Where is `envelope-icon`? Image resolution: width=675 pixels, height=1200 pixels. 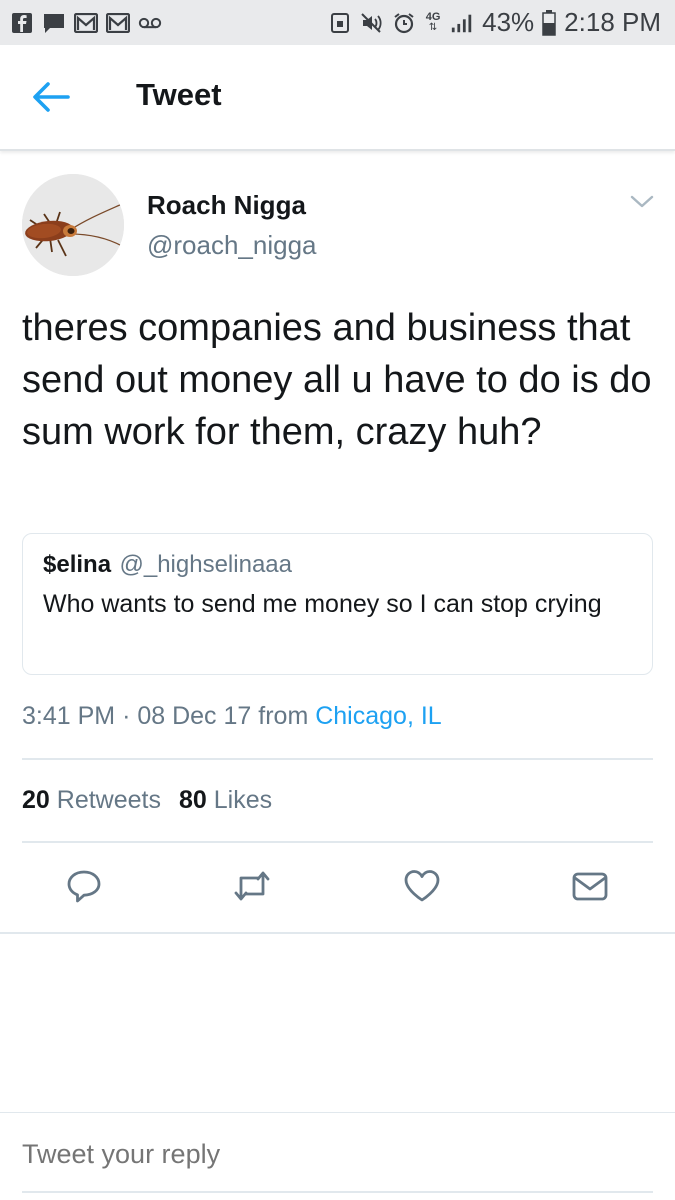 envelope-icon is located at coordinates (590, 886).